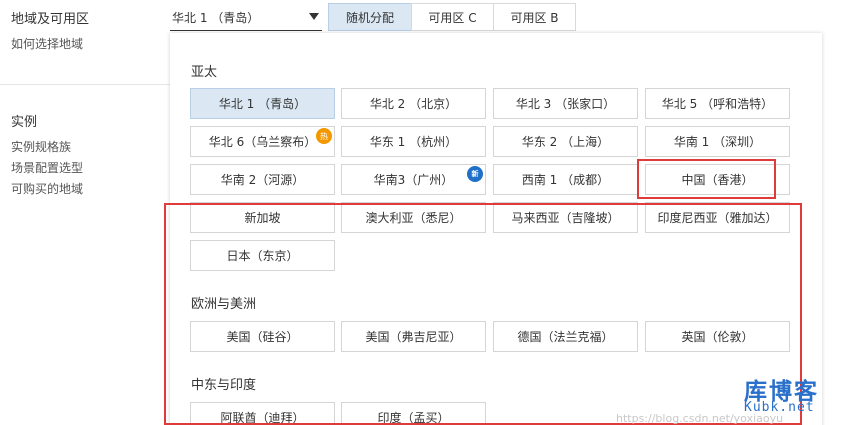 This screenshot has height=425, width=849. I want to click on zone-tab-c: 可用区 C, so click(452, 17).